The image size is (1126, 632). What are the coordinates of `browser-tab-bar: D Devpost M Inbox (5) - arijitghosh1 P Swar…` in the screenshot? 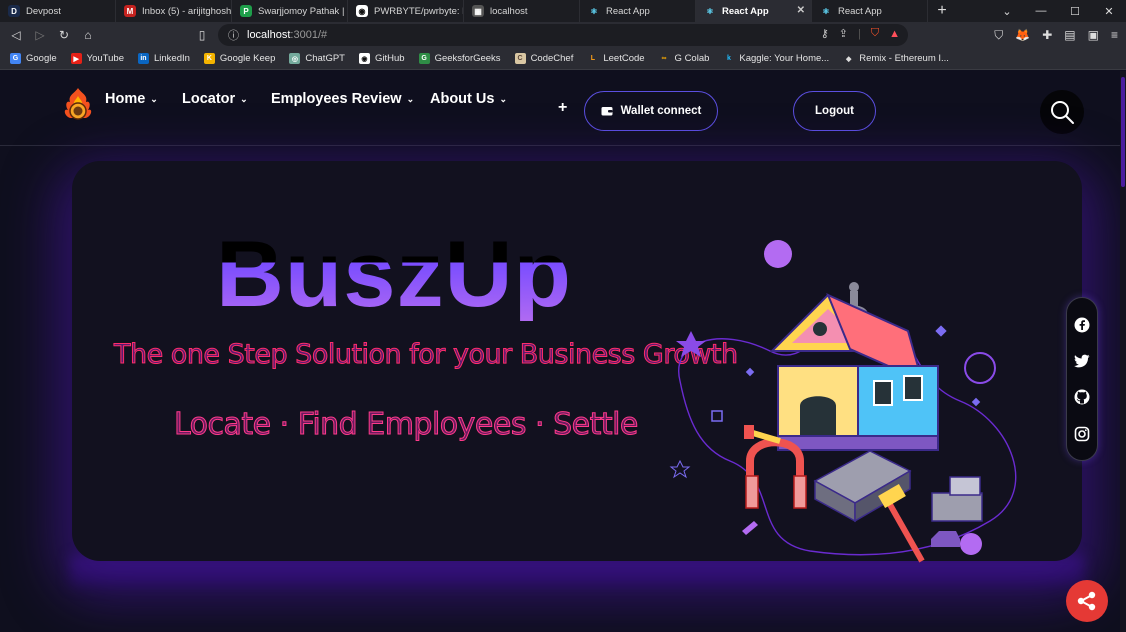 It's located at (563, 11).